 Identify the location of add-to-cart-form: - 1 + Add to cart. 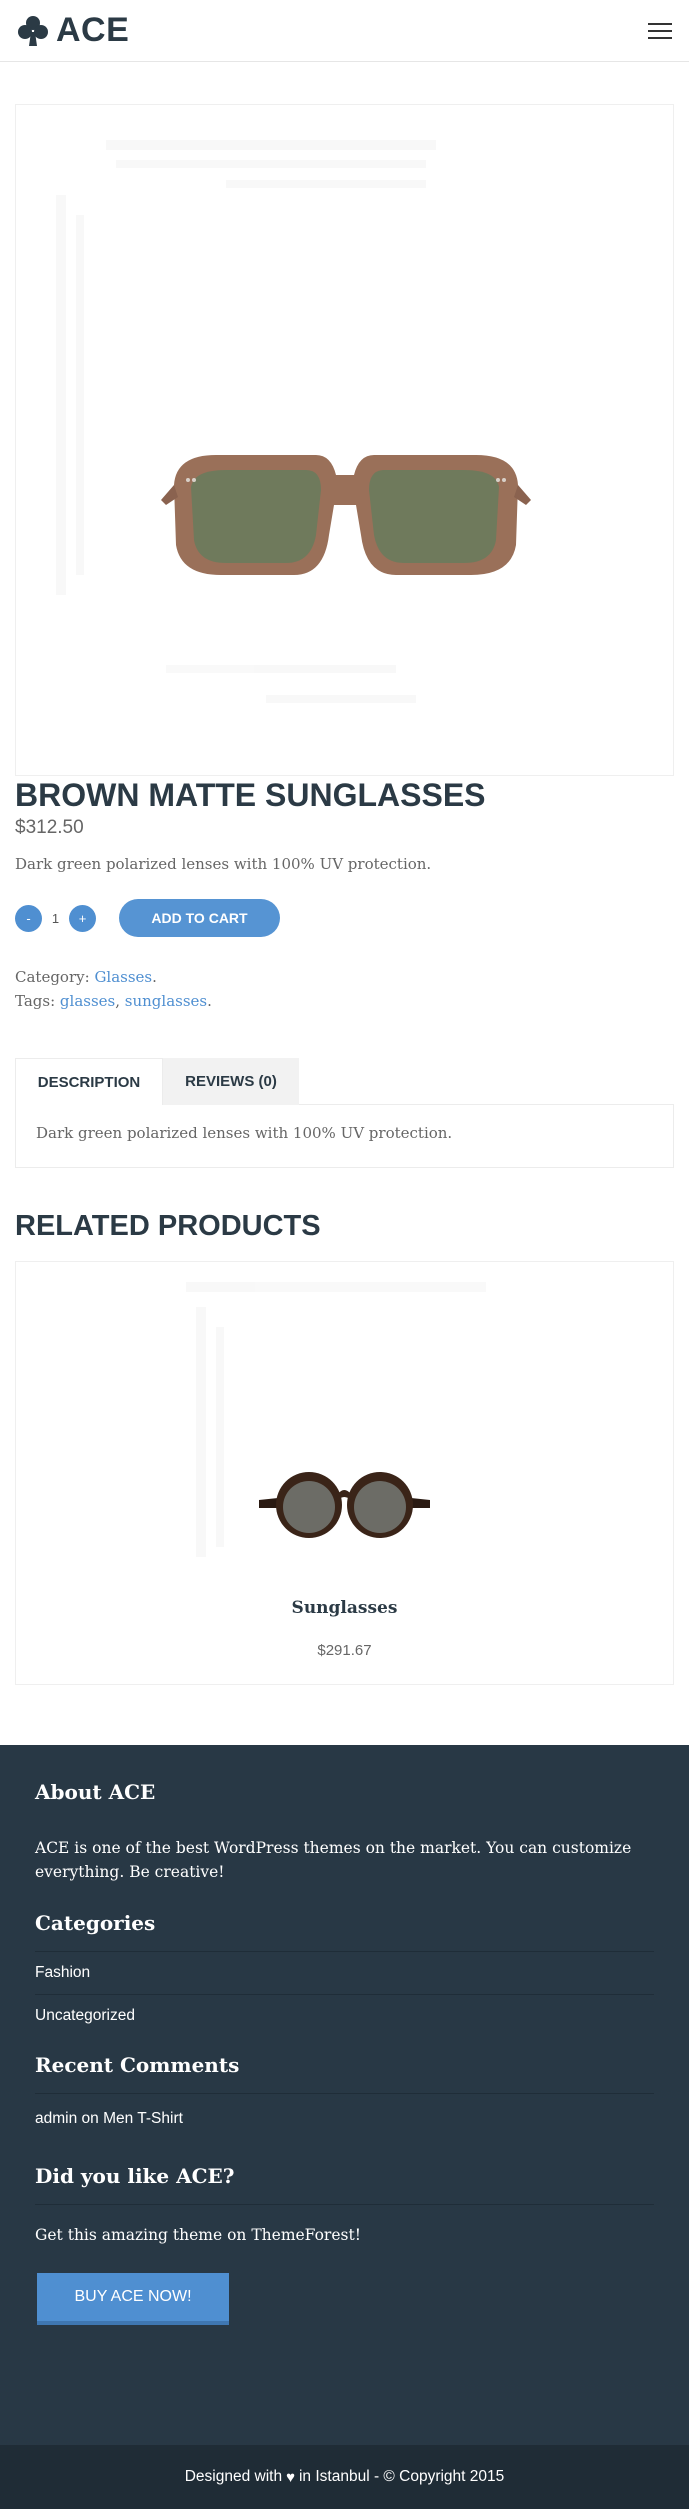
(344, 918).